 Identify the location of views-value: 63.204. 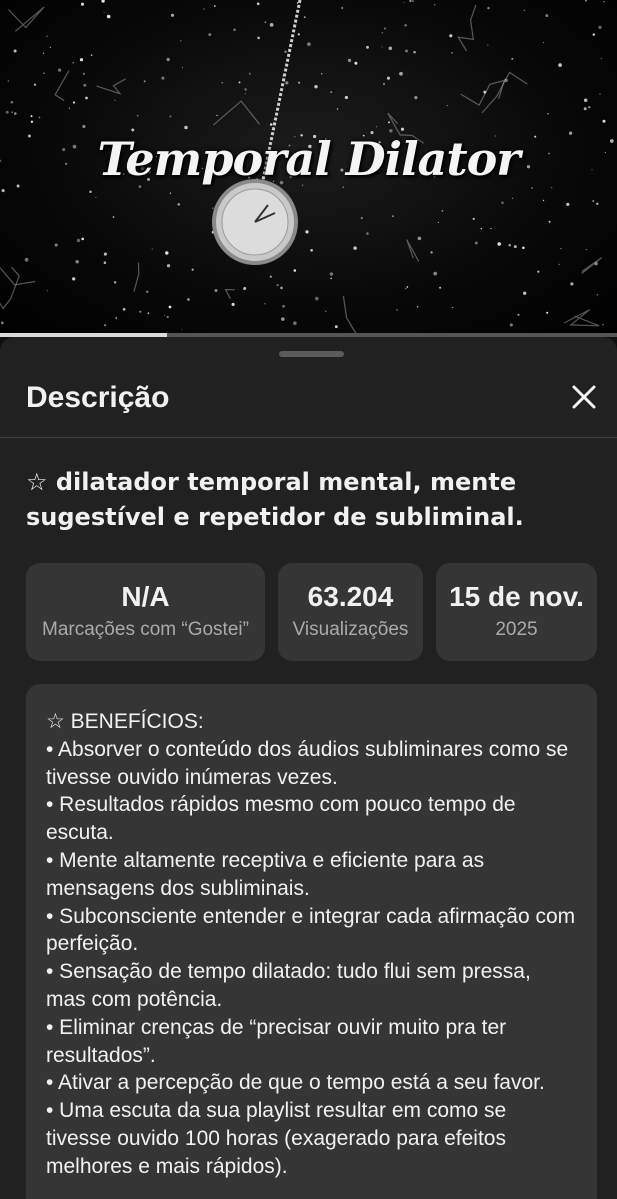
(350, 596).